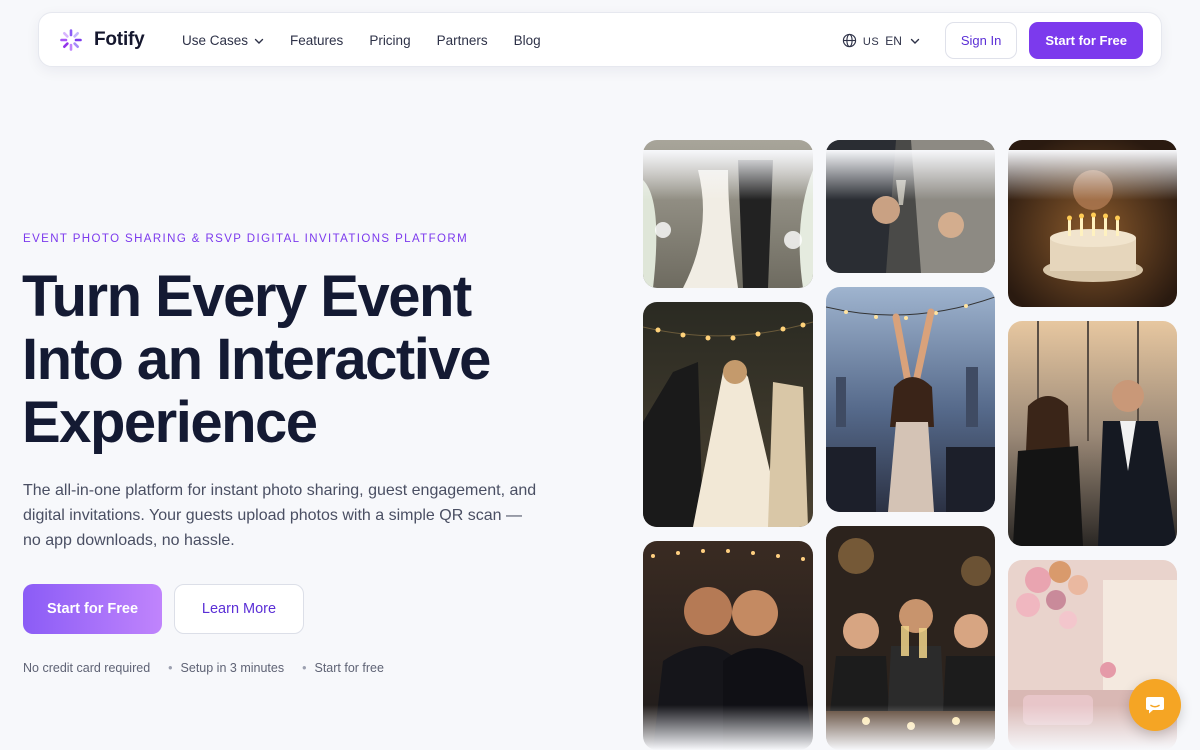 The width and height of the screenshot is (1200, 750). I want to click on chat-icon, so click(1155, 705).